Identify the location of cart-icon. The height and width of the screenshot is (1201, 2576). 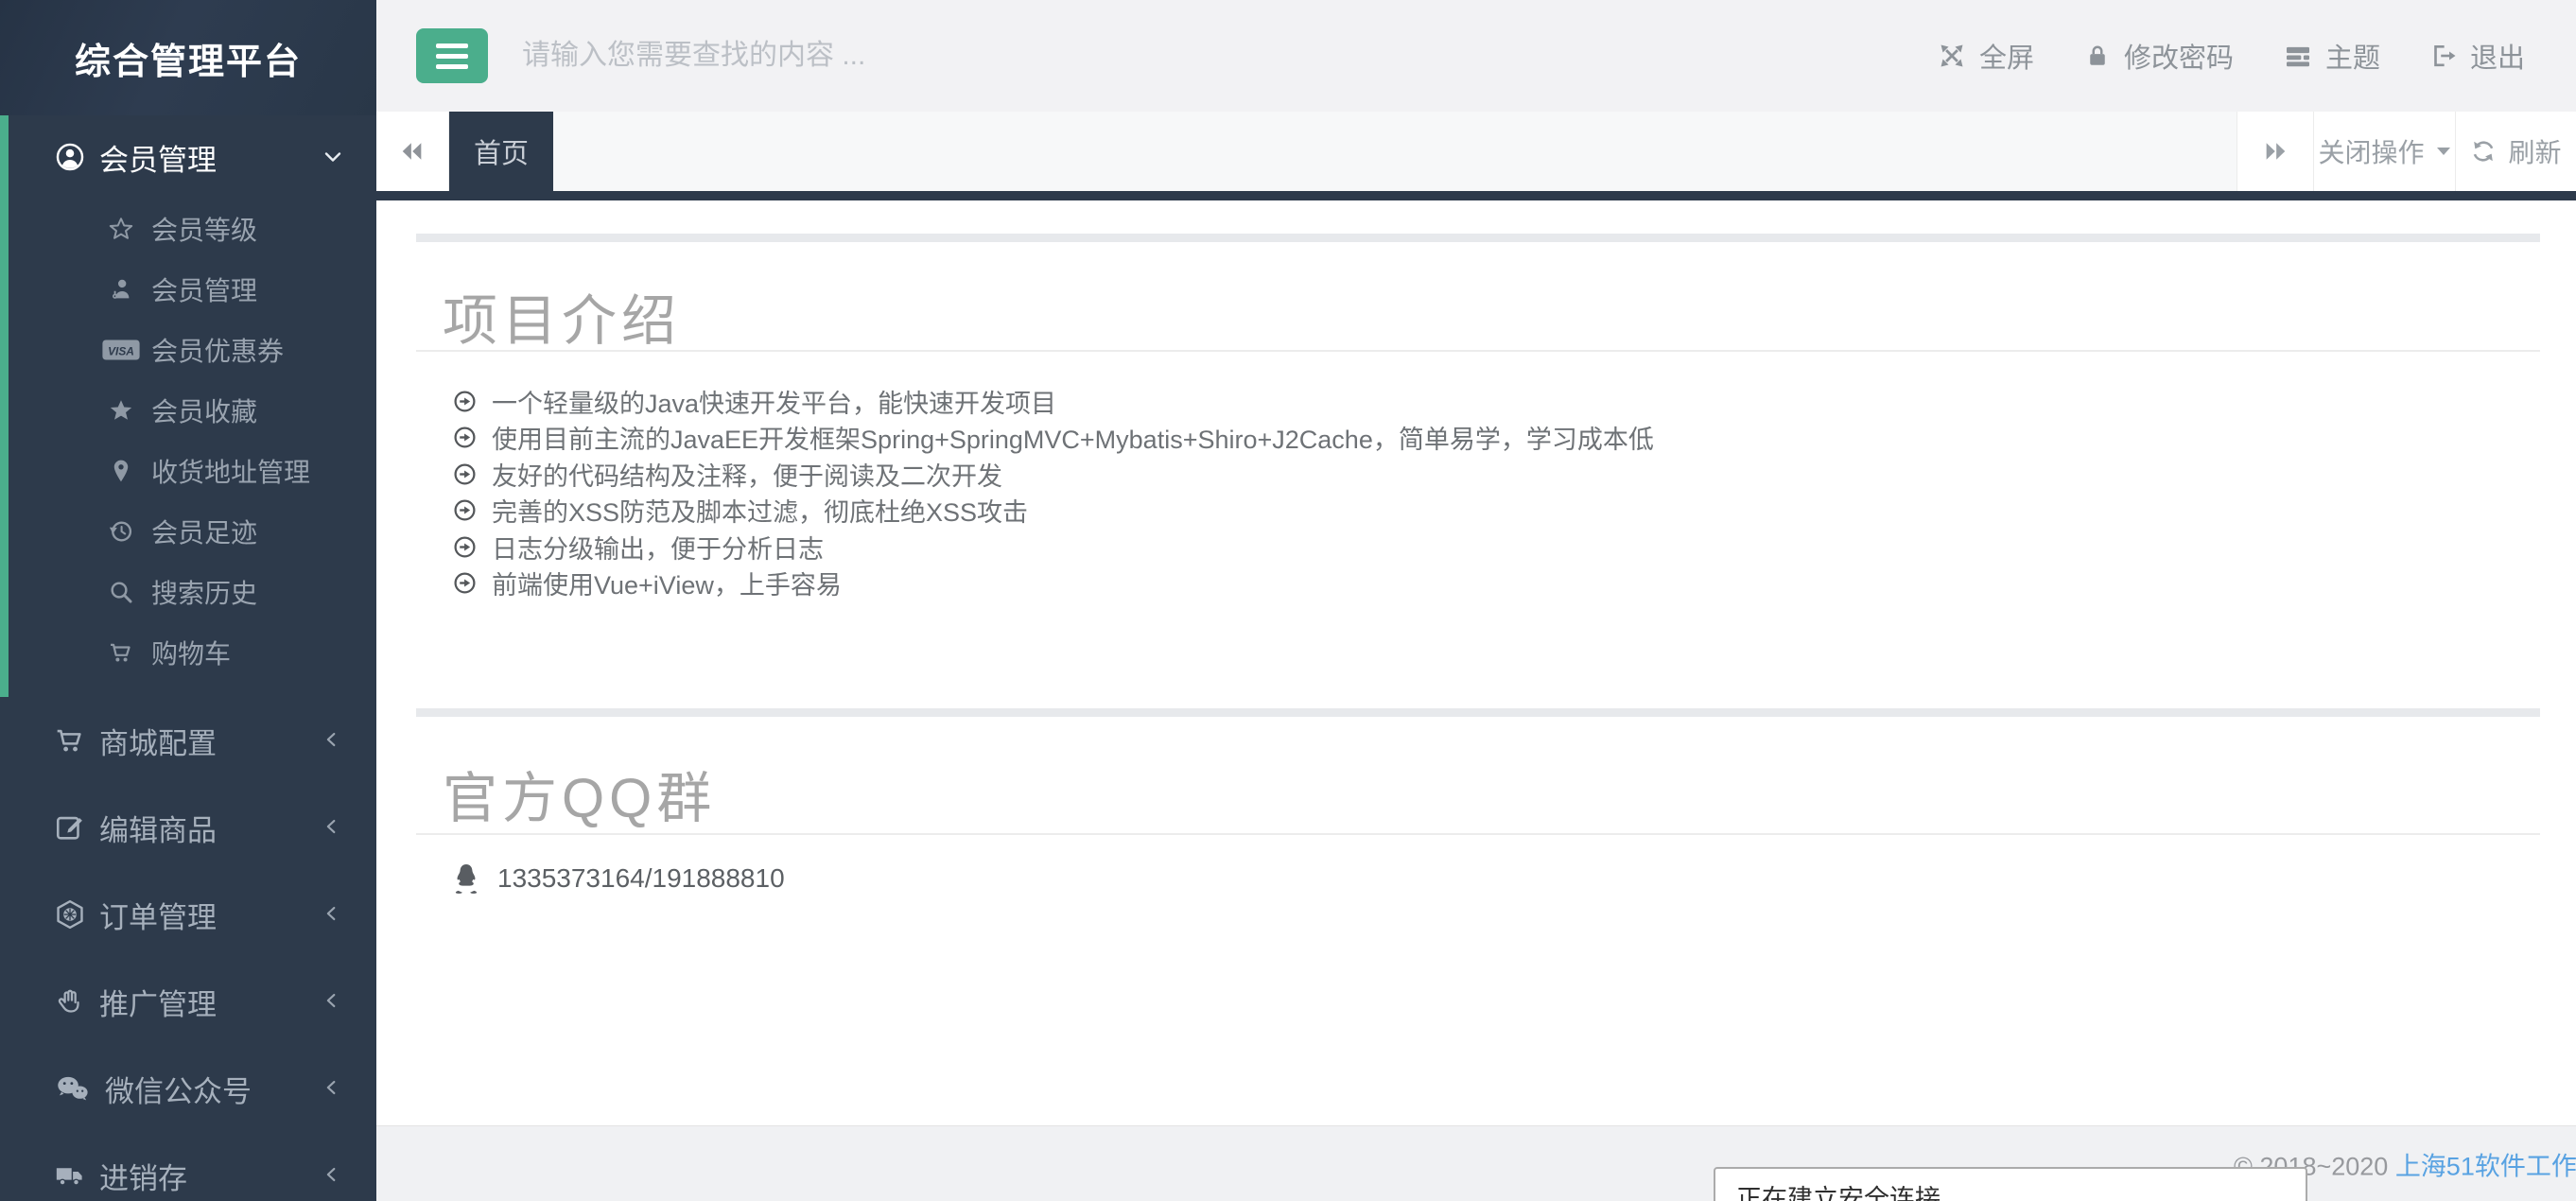
(121, 652).